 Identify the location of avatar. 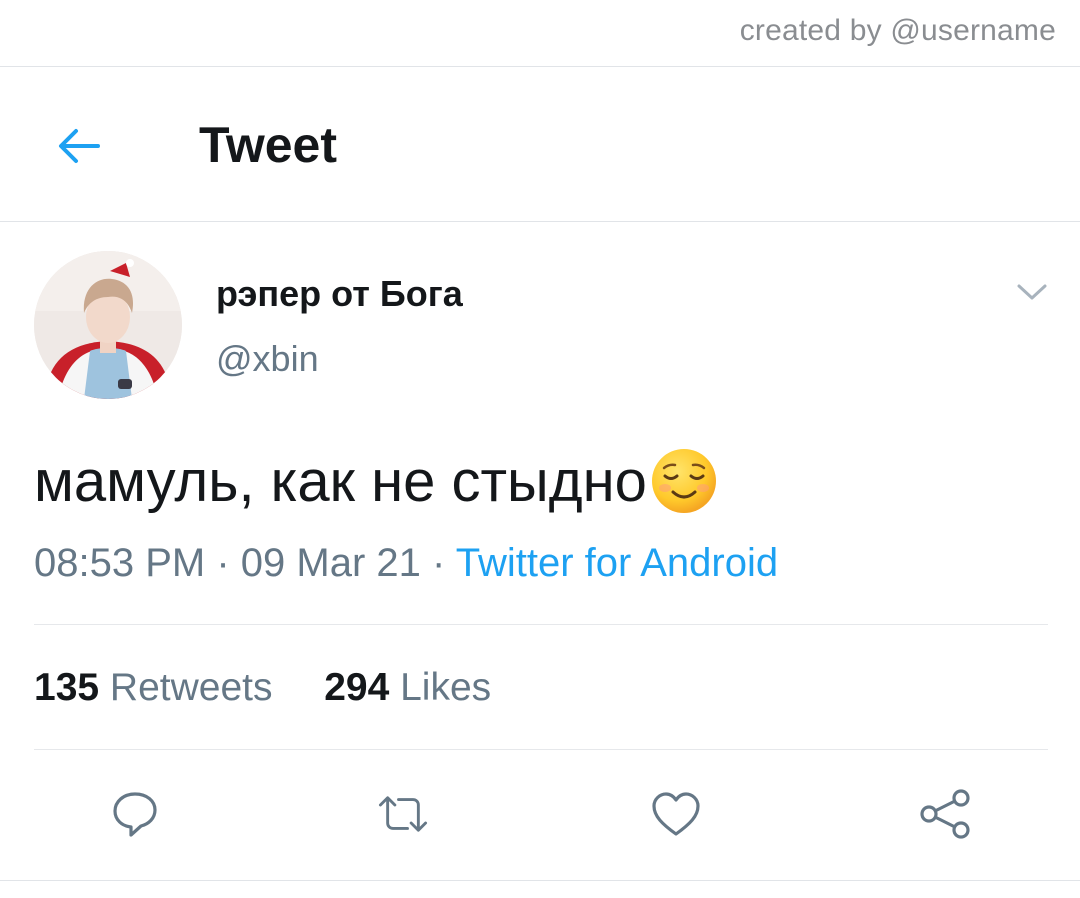
(108, 325).